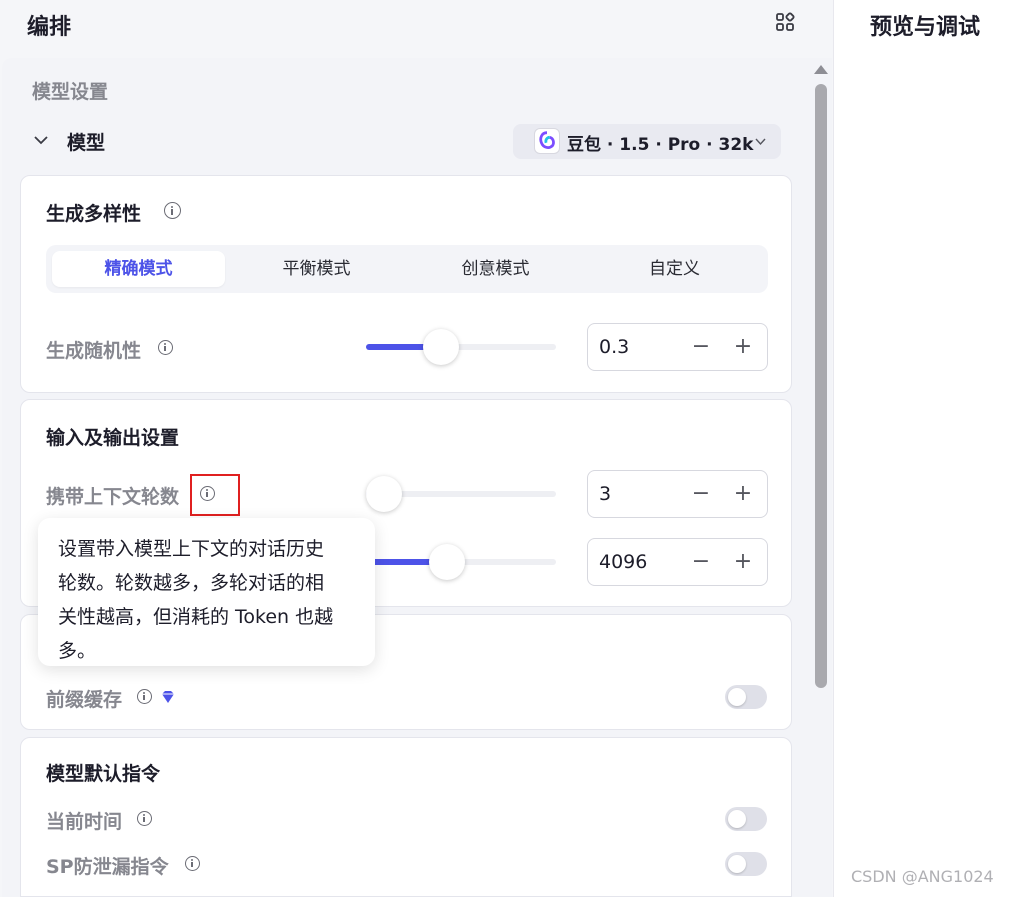 This screenshot has width=1011, height=897. Describe the element at coordinates (168, 697) in the screenshot. I see `diamond-icon` at that location.